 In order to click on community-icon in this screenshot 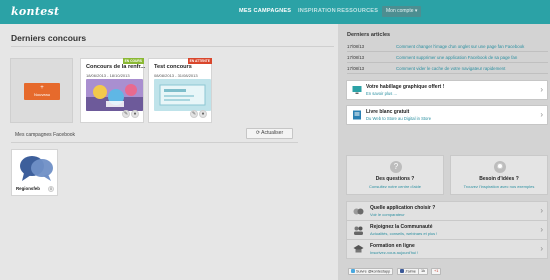, I will do `click(358, 230)`.